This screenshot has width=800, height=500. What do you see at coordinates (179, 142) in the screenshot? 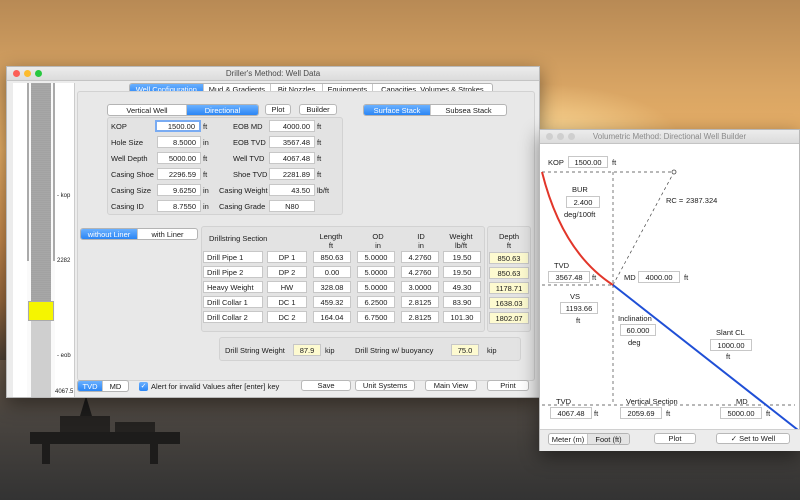
I see `hole-size-input: 8.5000` at bounding box center [179, 142].